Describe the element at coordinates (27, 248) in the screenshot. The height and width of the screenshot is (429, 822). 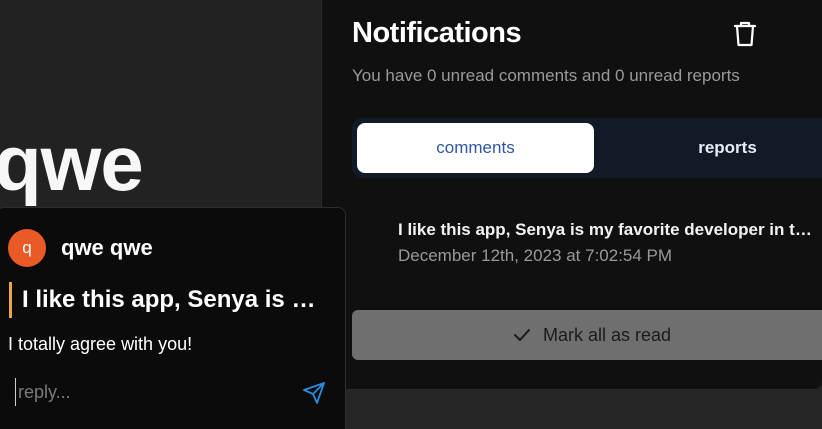
I see `avatar: q` at that location.